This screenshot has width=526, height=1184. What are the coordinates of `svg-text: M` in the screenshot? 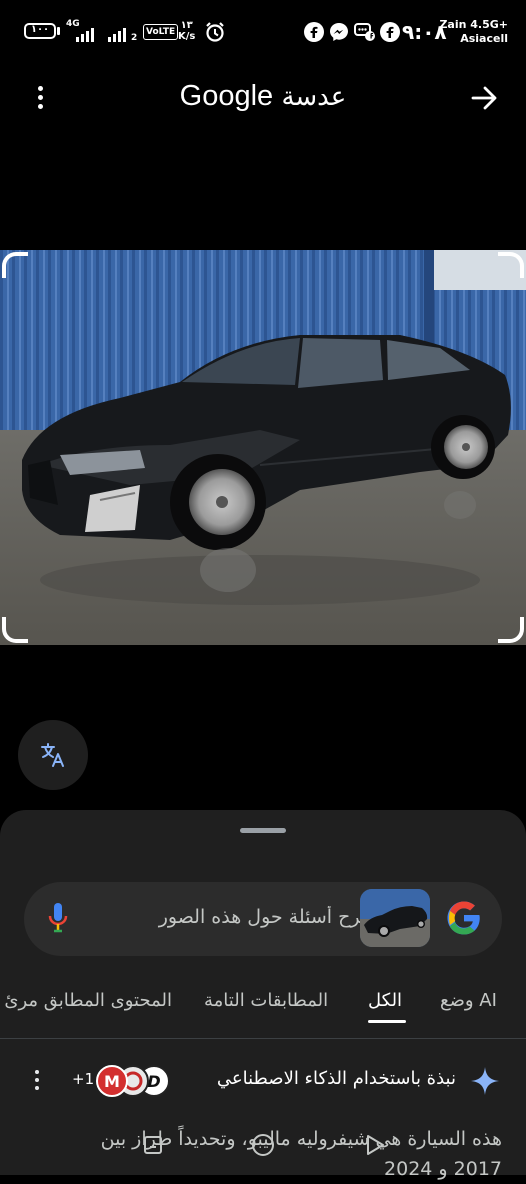 It's located at (112, 1081).